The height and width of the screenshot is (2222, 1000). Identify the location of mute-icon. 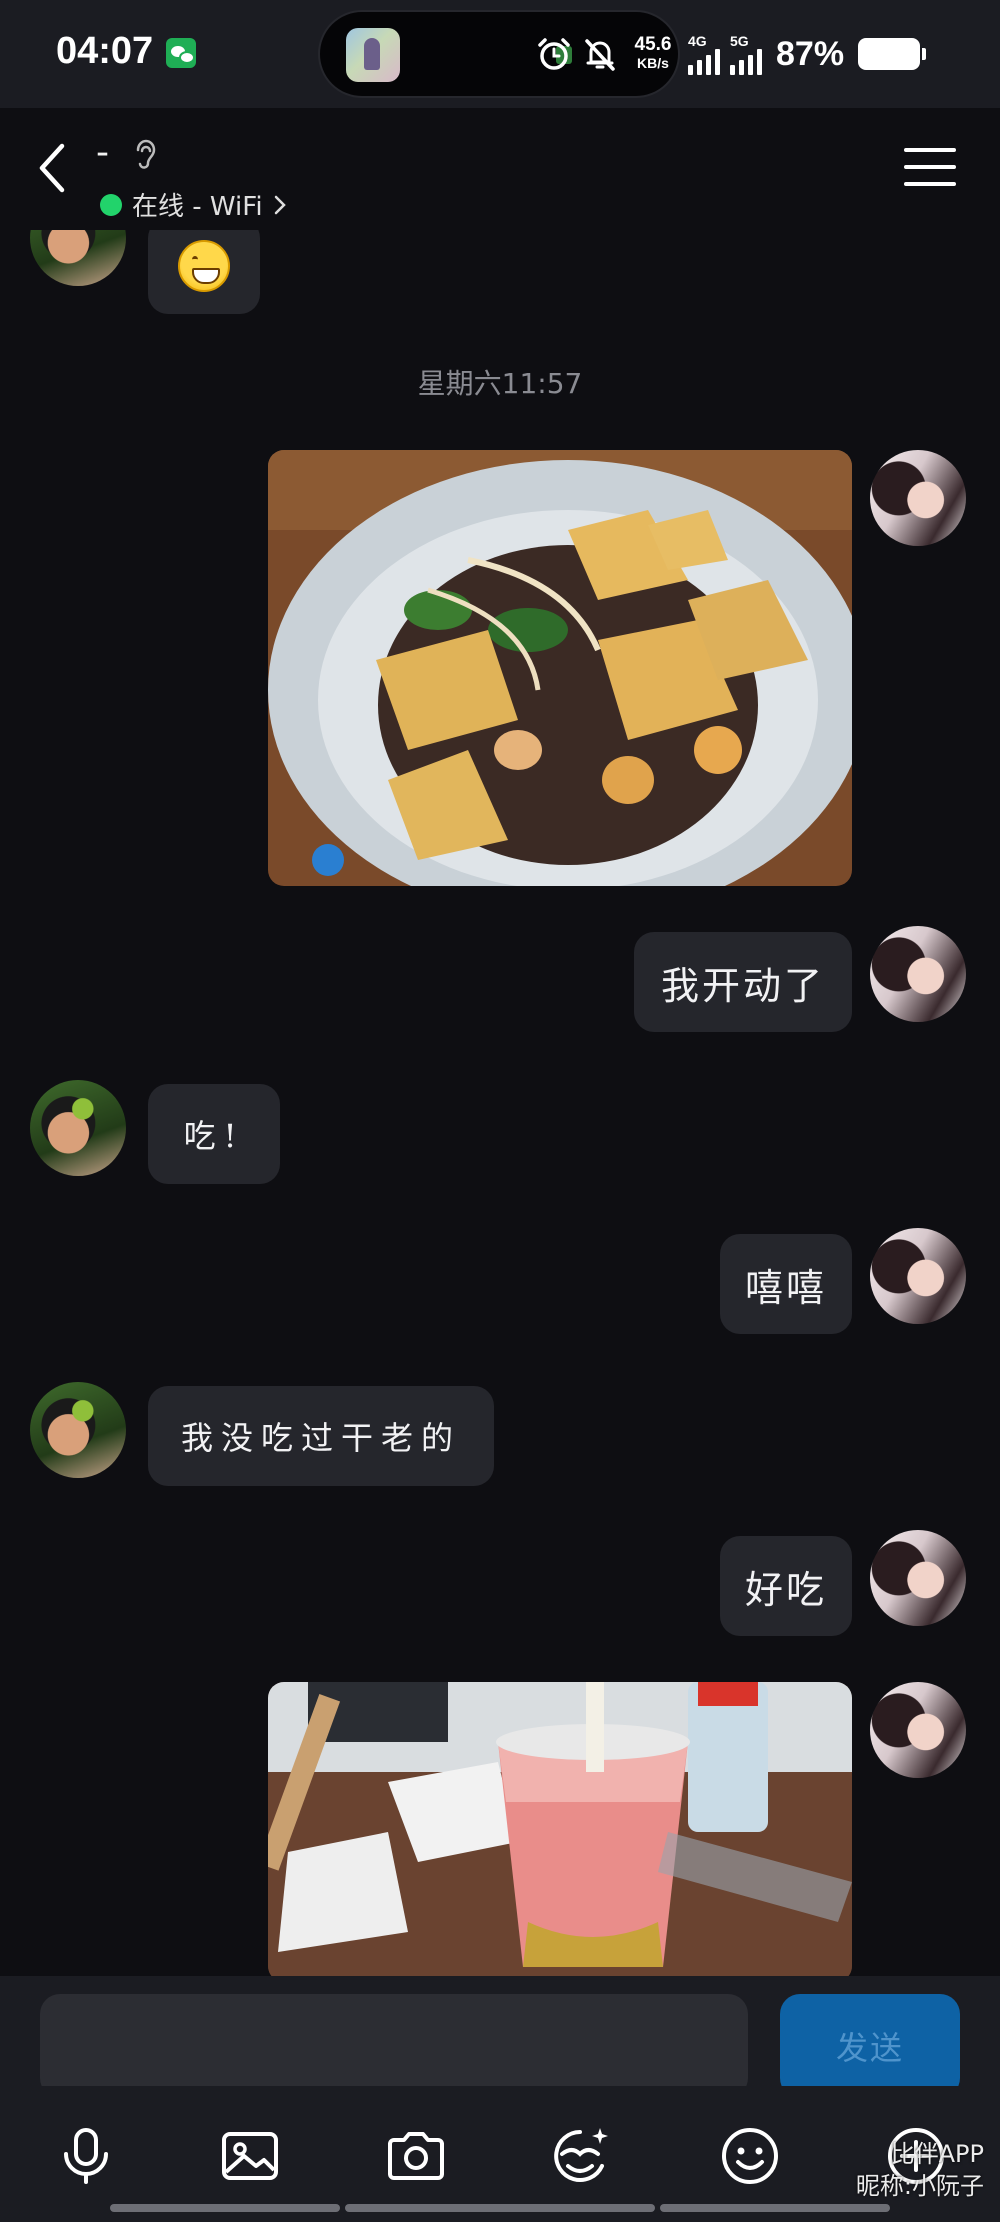
(600, 55).